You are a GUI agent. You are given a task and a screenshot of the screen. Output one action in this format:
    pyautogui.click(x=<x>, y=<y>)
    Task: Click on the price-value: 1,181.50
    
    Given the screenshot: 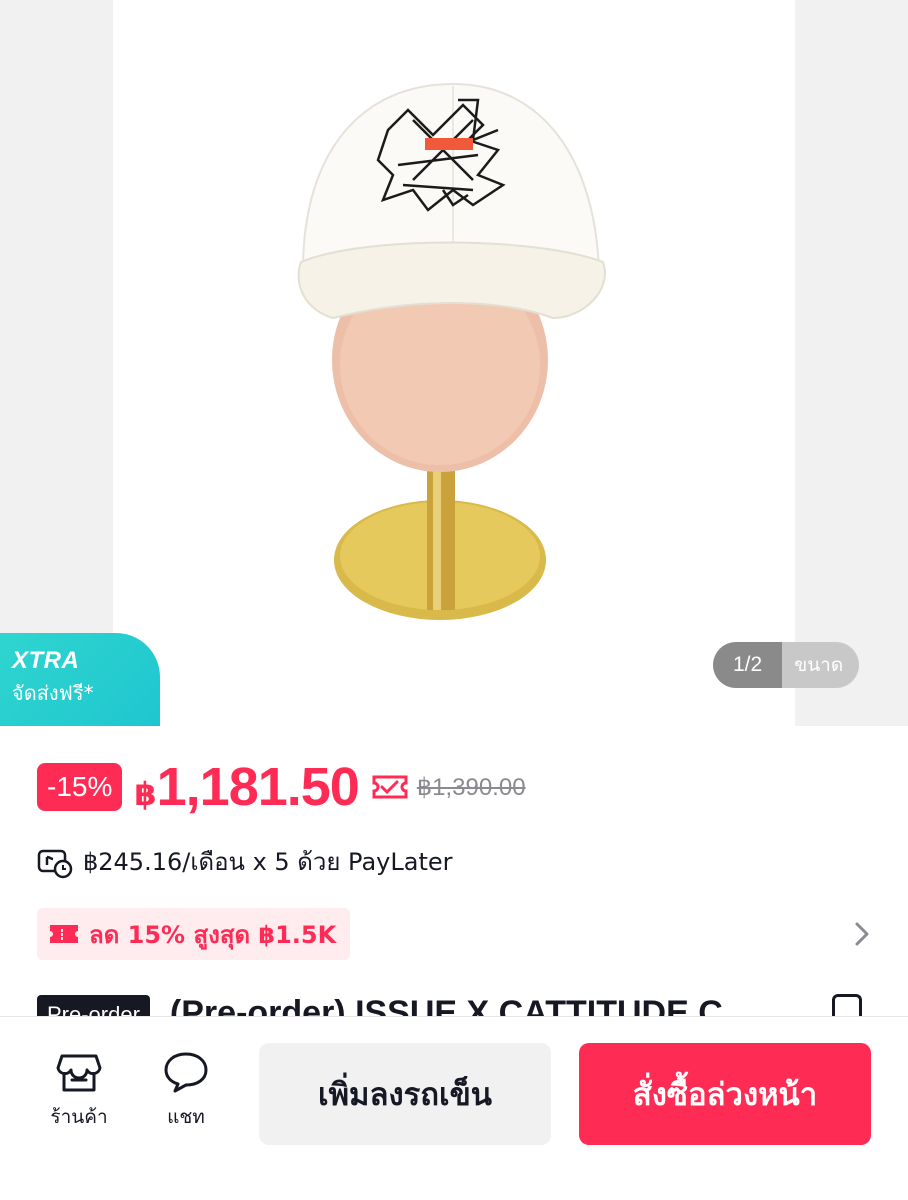 What is the action you would take?
    pyautogui.click(x=258, y=787)
    